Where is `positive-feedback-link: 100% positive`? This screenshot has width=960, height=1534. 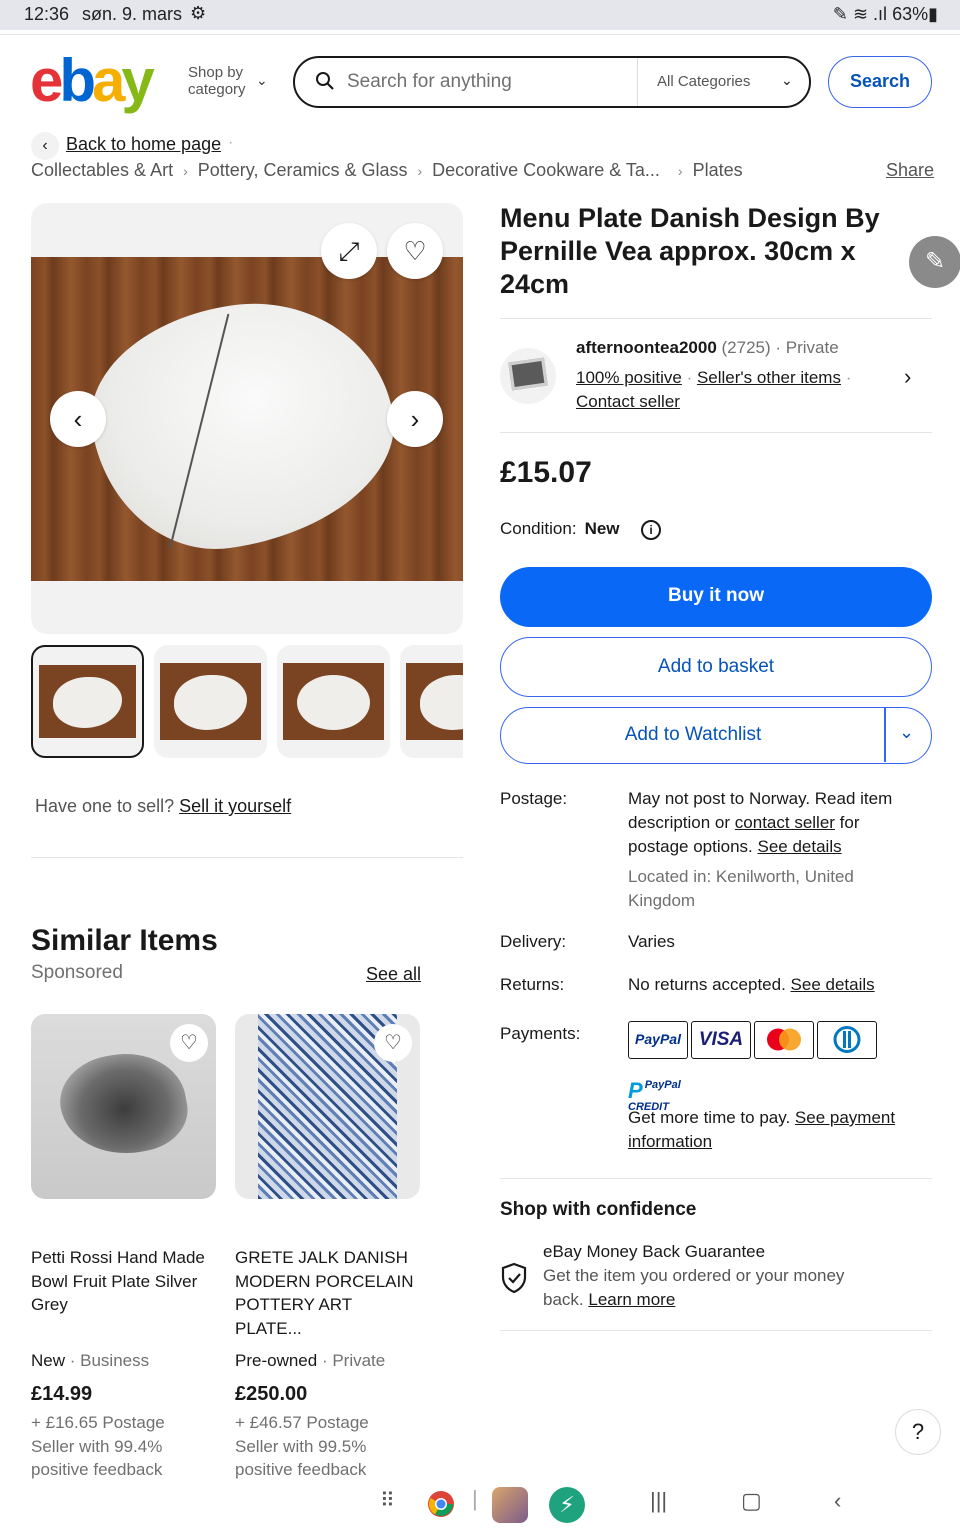 positive-feedback-link: 100% positive is located at coordinates (629, 377).